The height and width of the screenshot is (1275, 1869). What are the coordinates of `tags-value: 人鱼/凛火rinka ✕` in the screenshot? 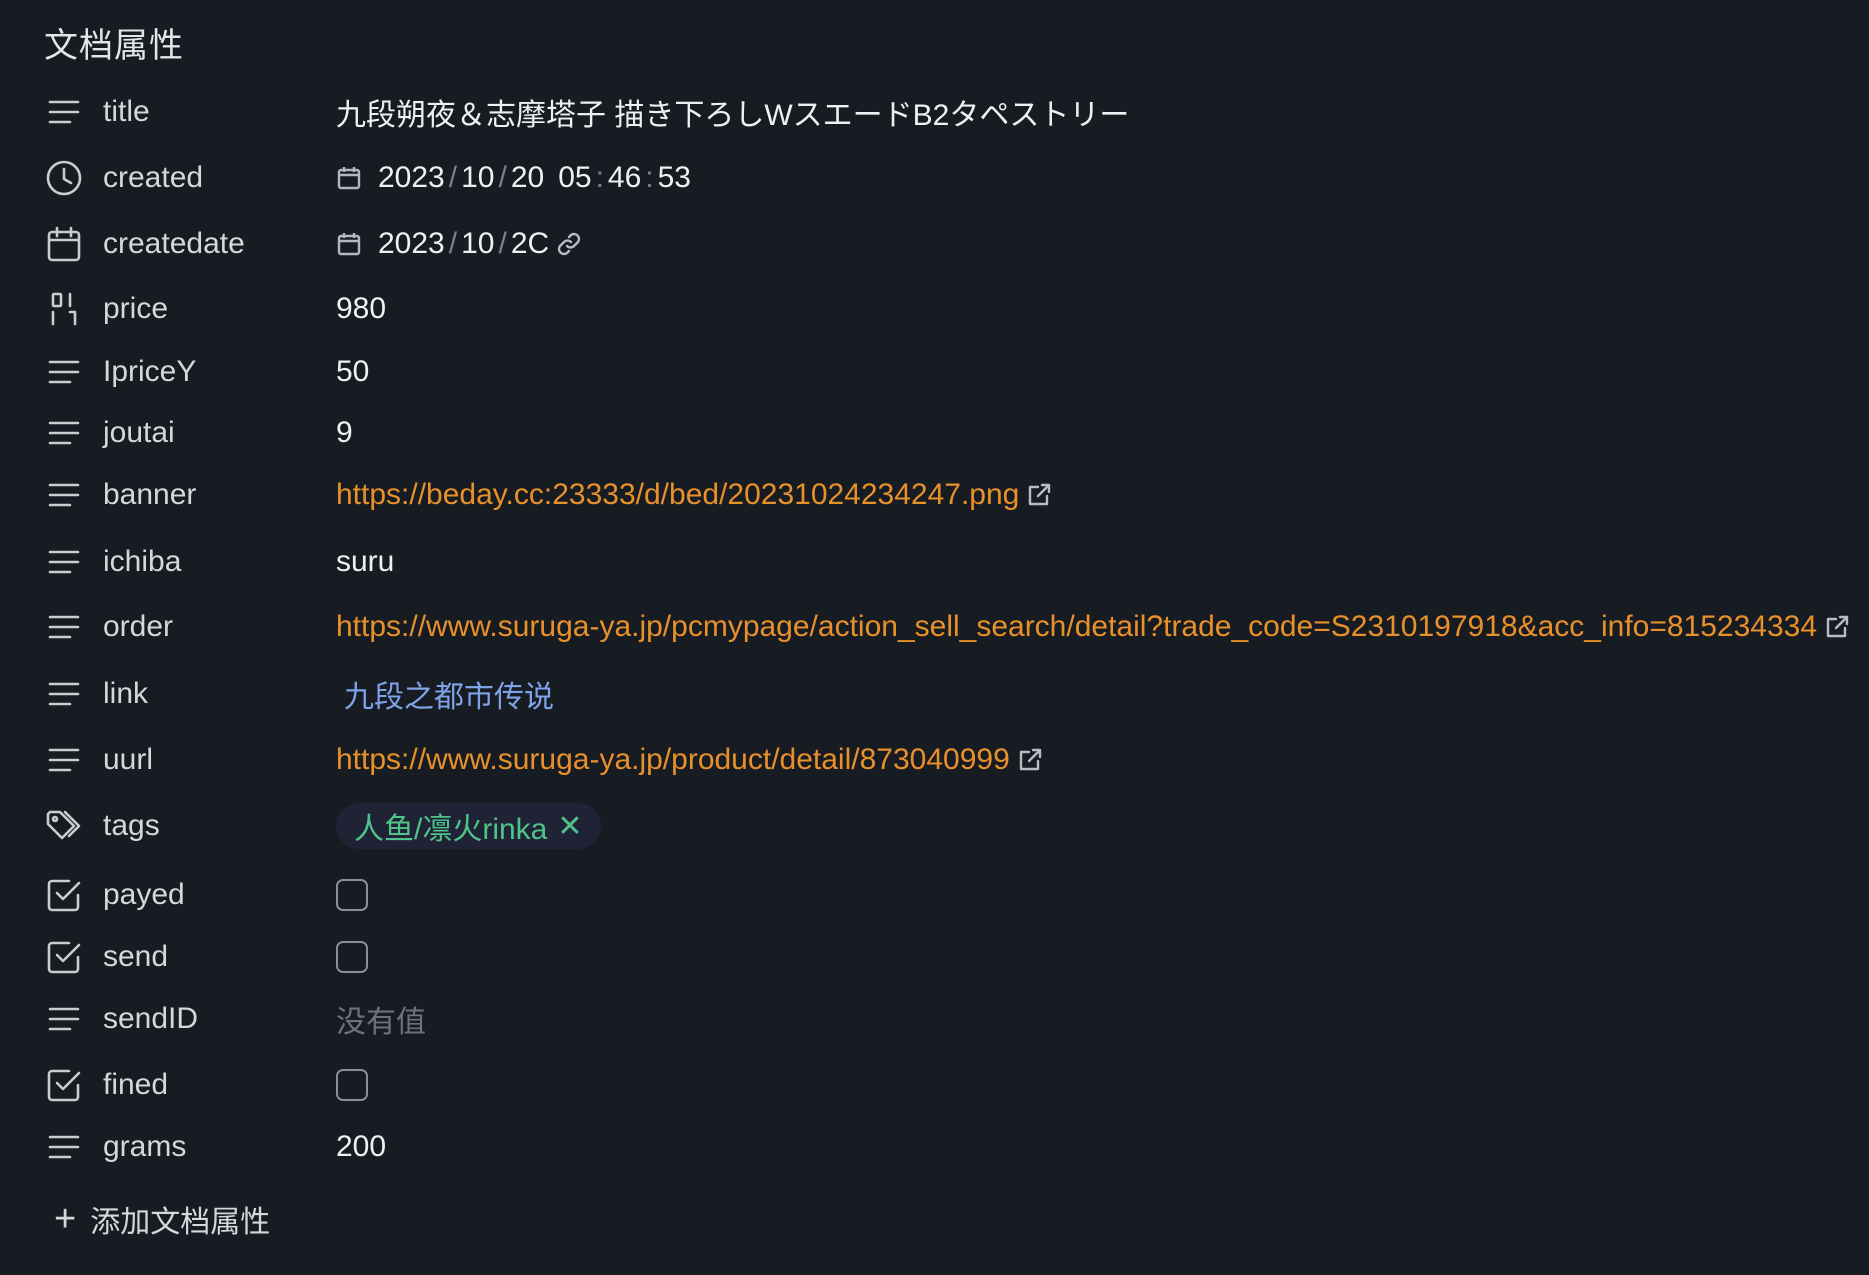 It's located at (468, 826).